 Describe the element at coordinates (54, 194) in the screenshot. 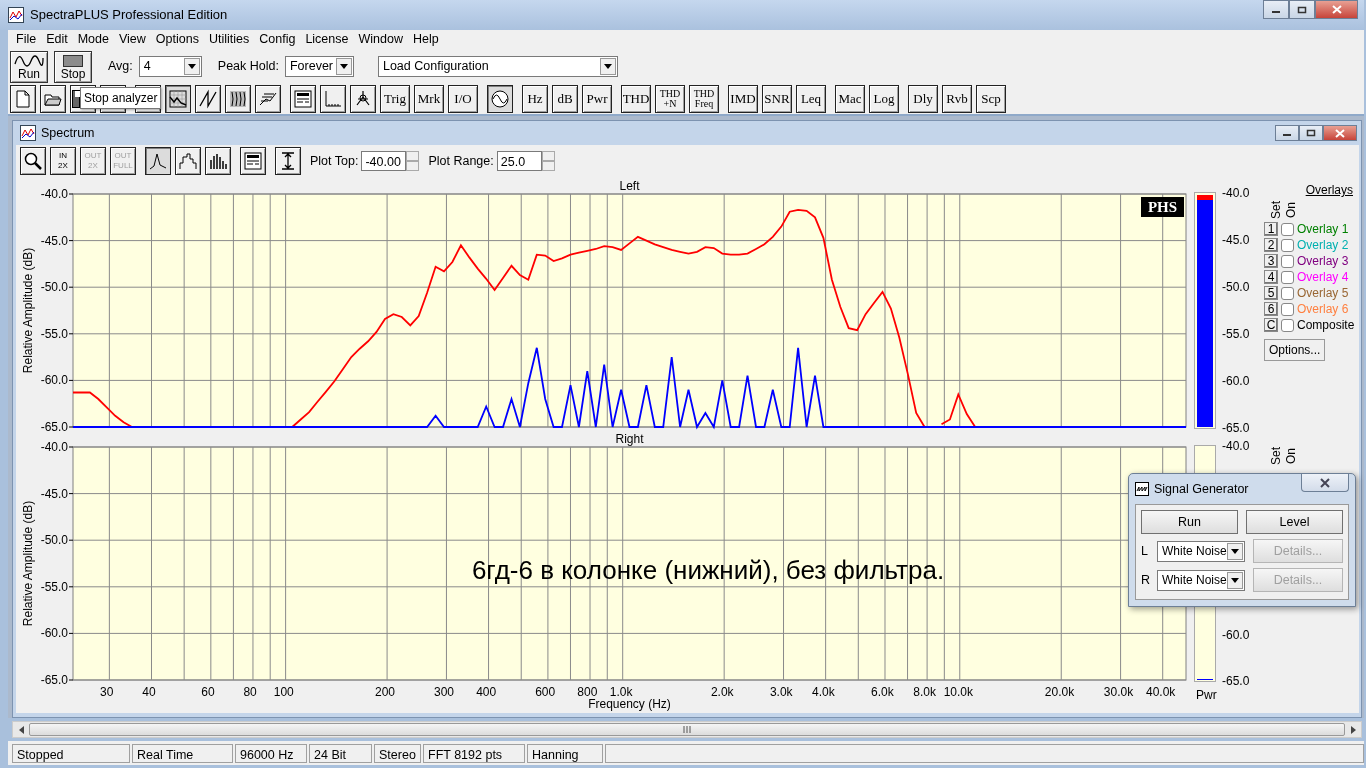

I see `axis-tick-label: -40.0` at that location.